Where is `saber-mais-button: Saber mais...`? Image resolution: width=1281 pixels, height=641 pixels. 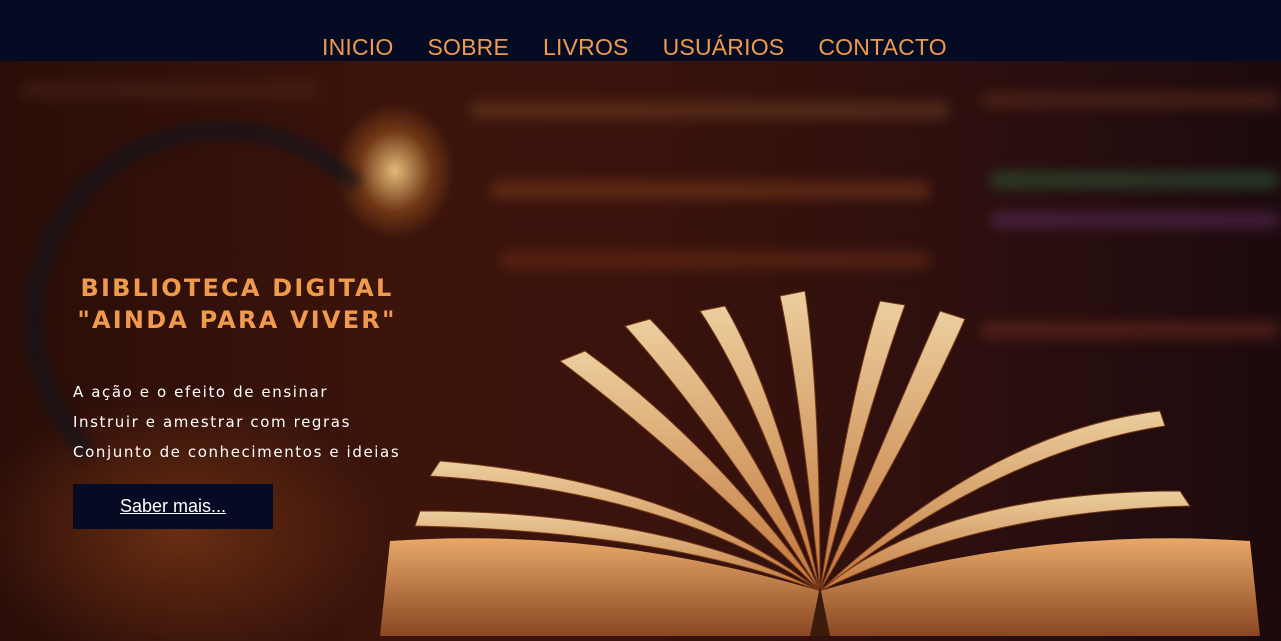 saber-mais-button: Saber mais... is located at coordinates (173, 506).